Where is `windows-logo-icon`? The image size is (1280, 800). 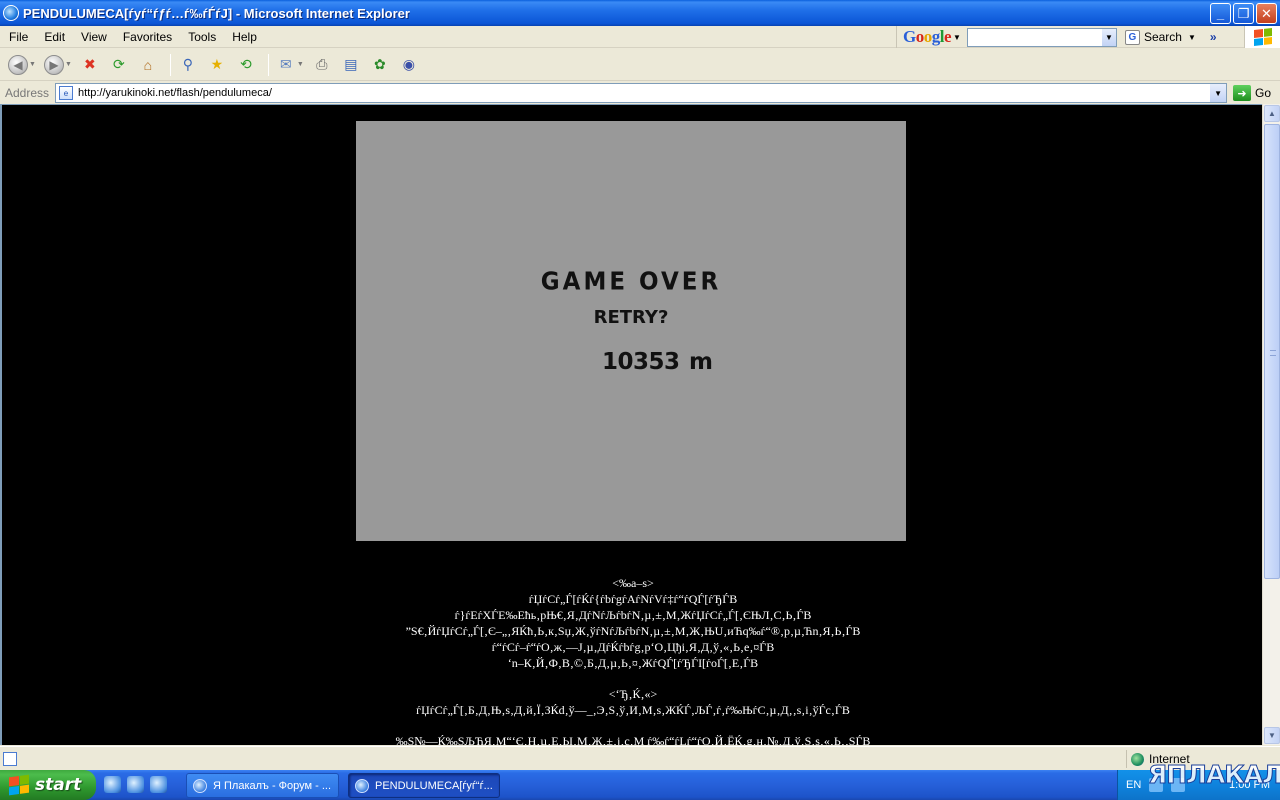 windows-logo-icon is located at coordinates (1262, 37).